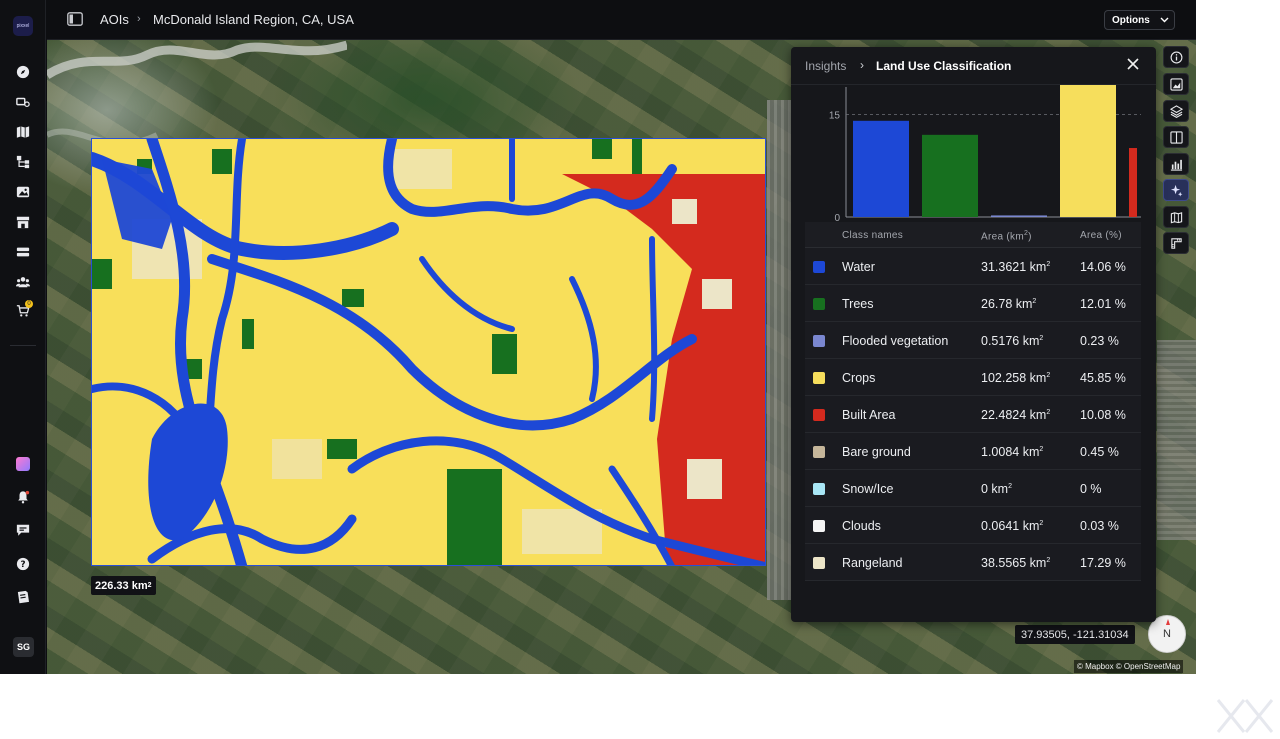 This screenshot has height=739, width=1280. Describe the element at coordinates (1088, 151) in the screenshot. I see `bar-crops` at that location.